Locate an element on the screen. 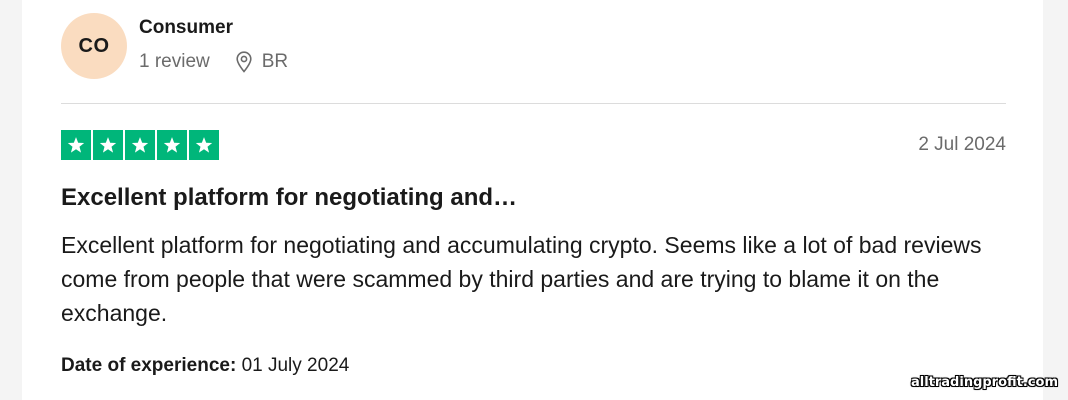 Image resolution: width=1068 pixels, height=400 pixels. reviewer-name: Consumer is located at coordinates (186, 28).